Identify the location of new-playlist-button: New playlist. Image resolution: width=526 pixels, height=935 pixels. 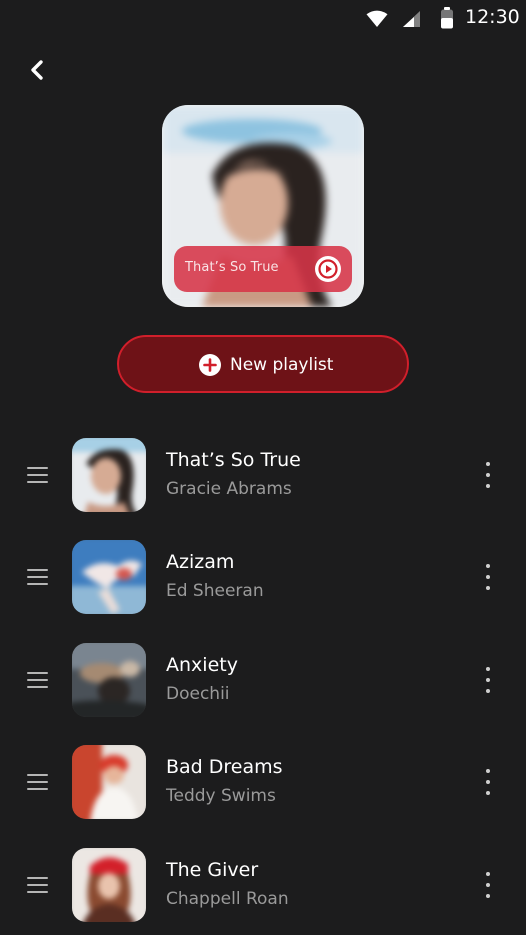
(263, 364).